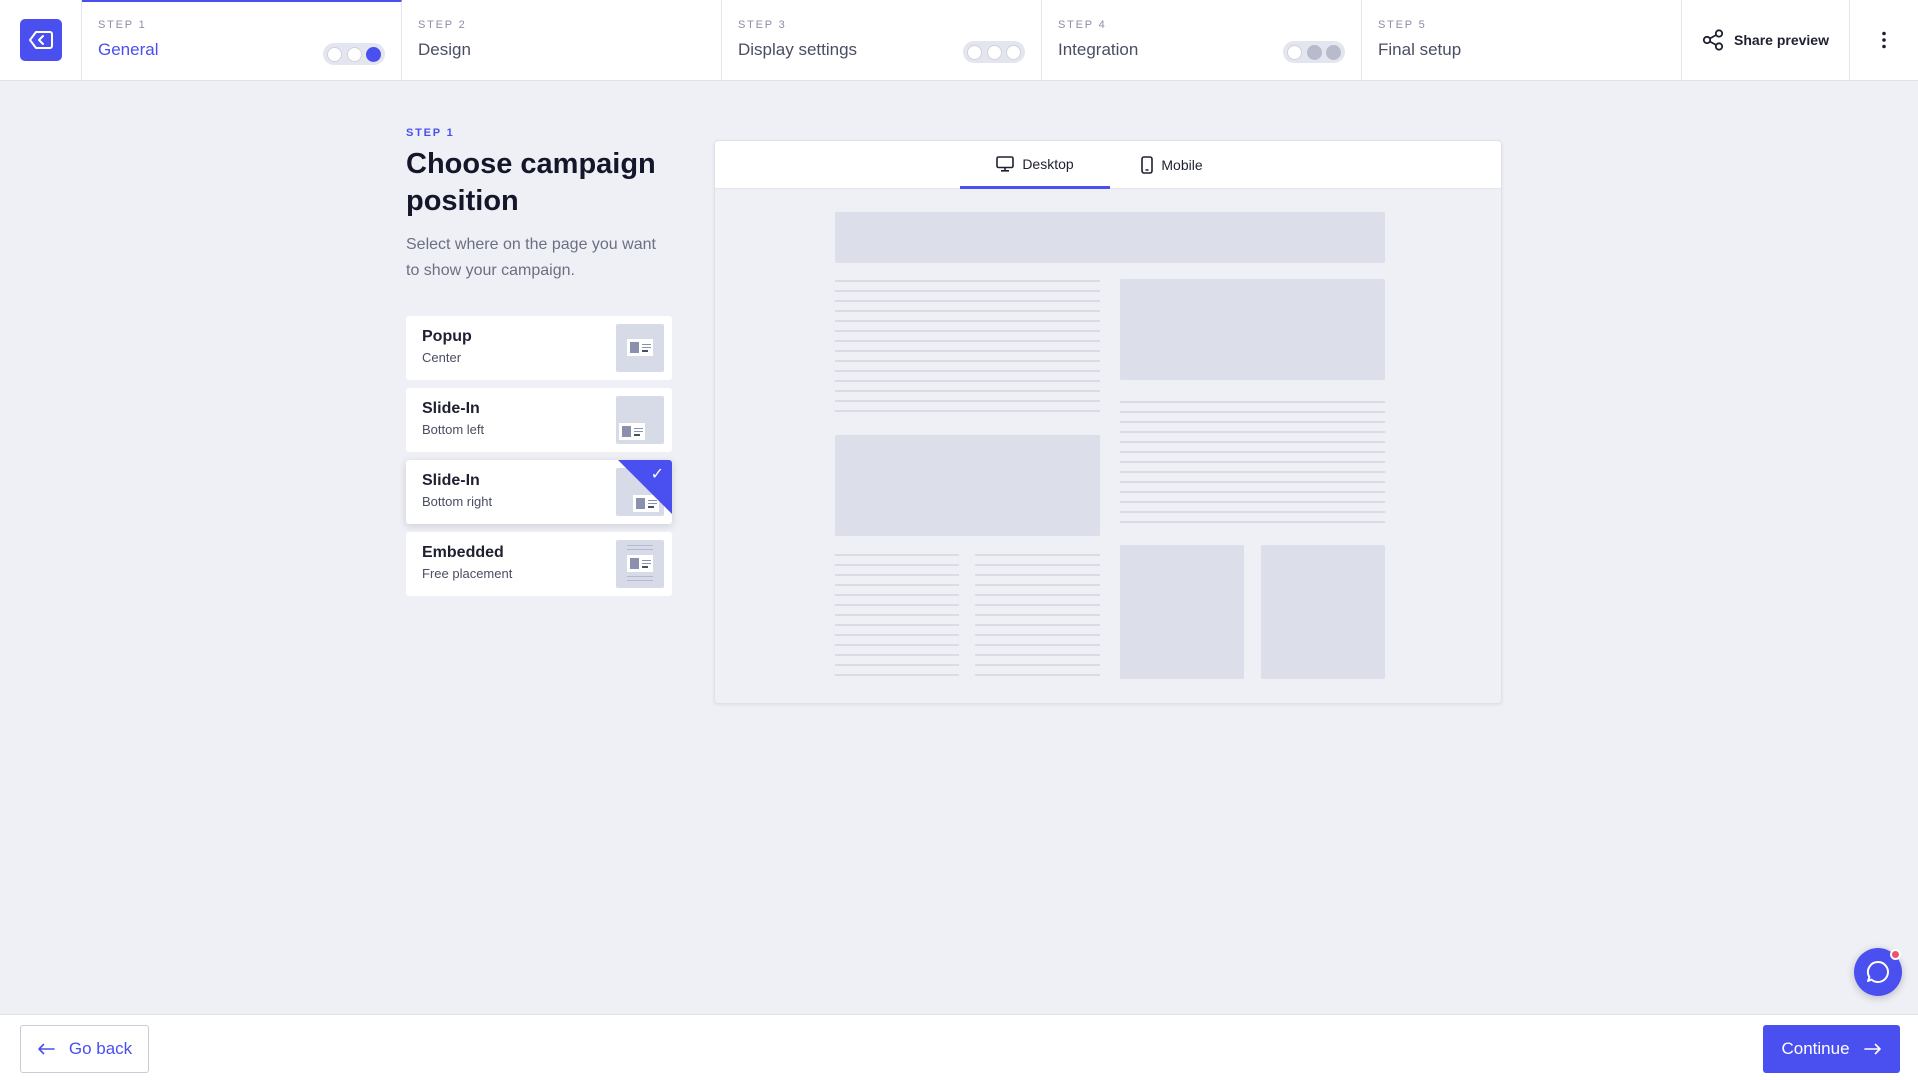 This screenshot has height=1080, width=1918. What do you see at coordinates (539, 492) in the screenshot?
I see `position-option-slide-in-bottom-right: Slide-In Bottom right ✓` at bounding box center [539, 492].